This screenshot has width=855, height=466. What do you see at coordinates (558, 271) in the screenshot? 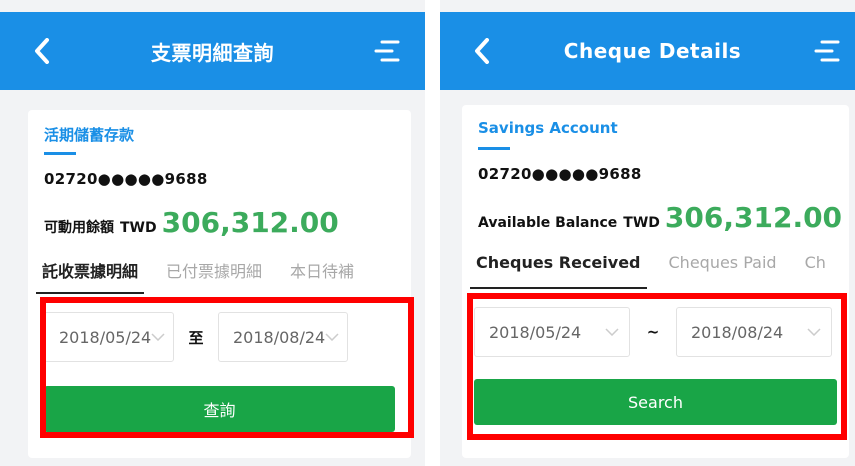
I see `tab-cheques-received: Cheques Received` at bounding box center [558, 271].